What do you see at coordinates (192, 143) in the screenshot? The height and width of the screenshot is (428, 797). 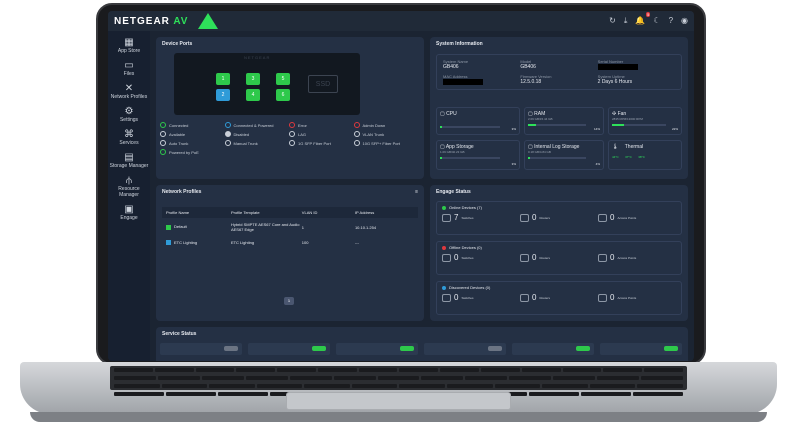 I see `legend-item: Auto Trunk` at bounding box center [192, 143].